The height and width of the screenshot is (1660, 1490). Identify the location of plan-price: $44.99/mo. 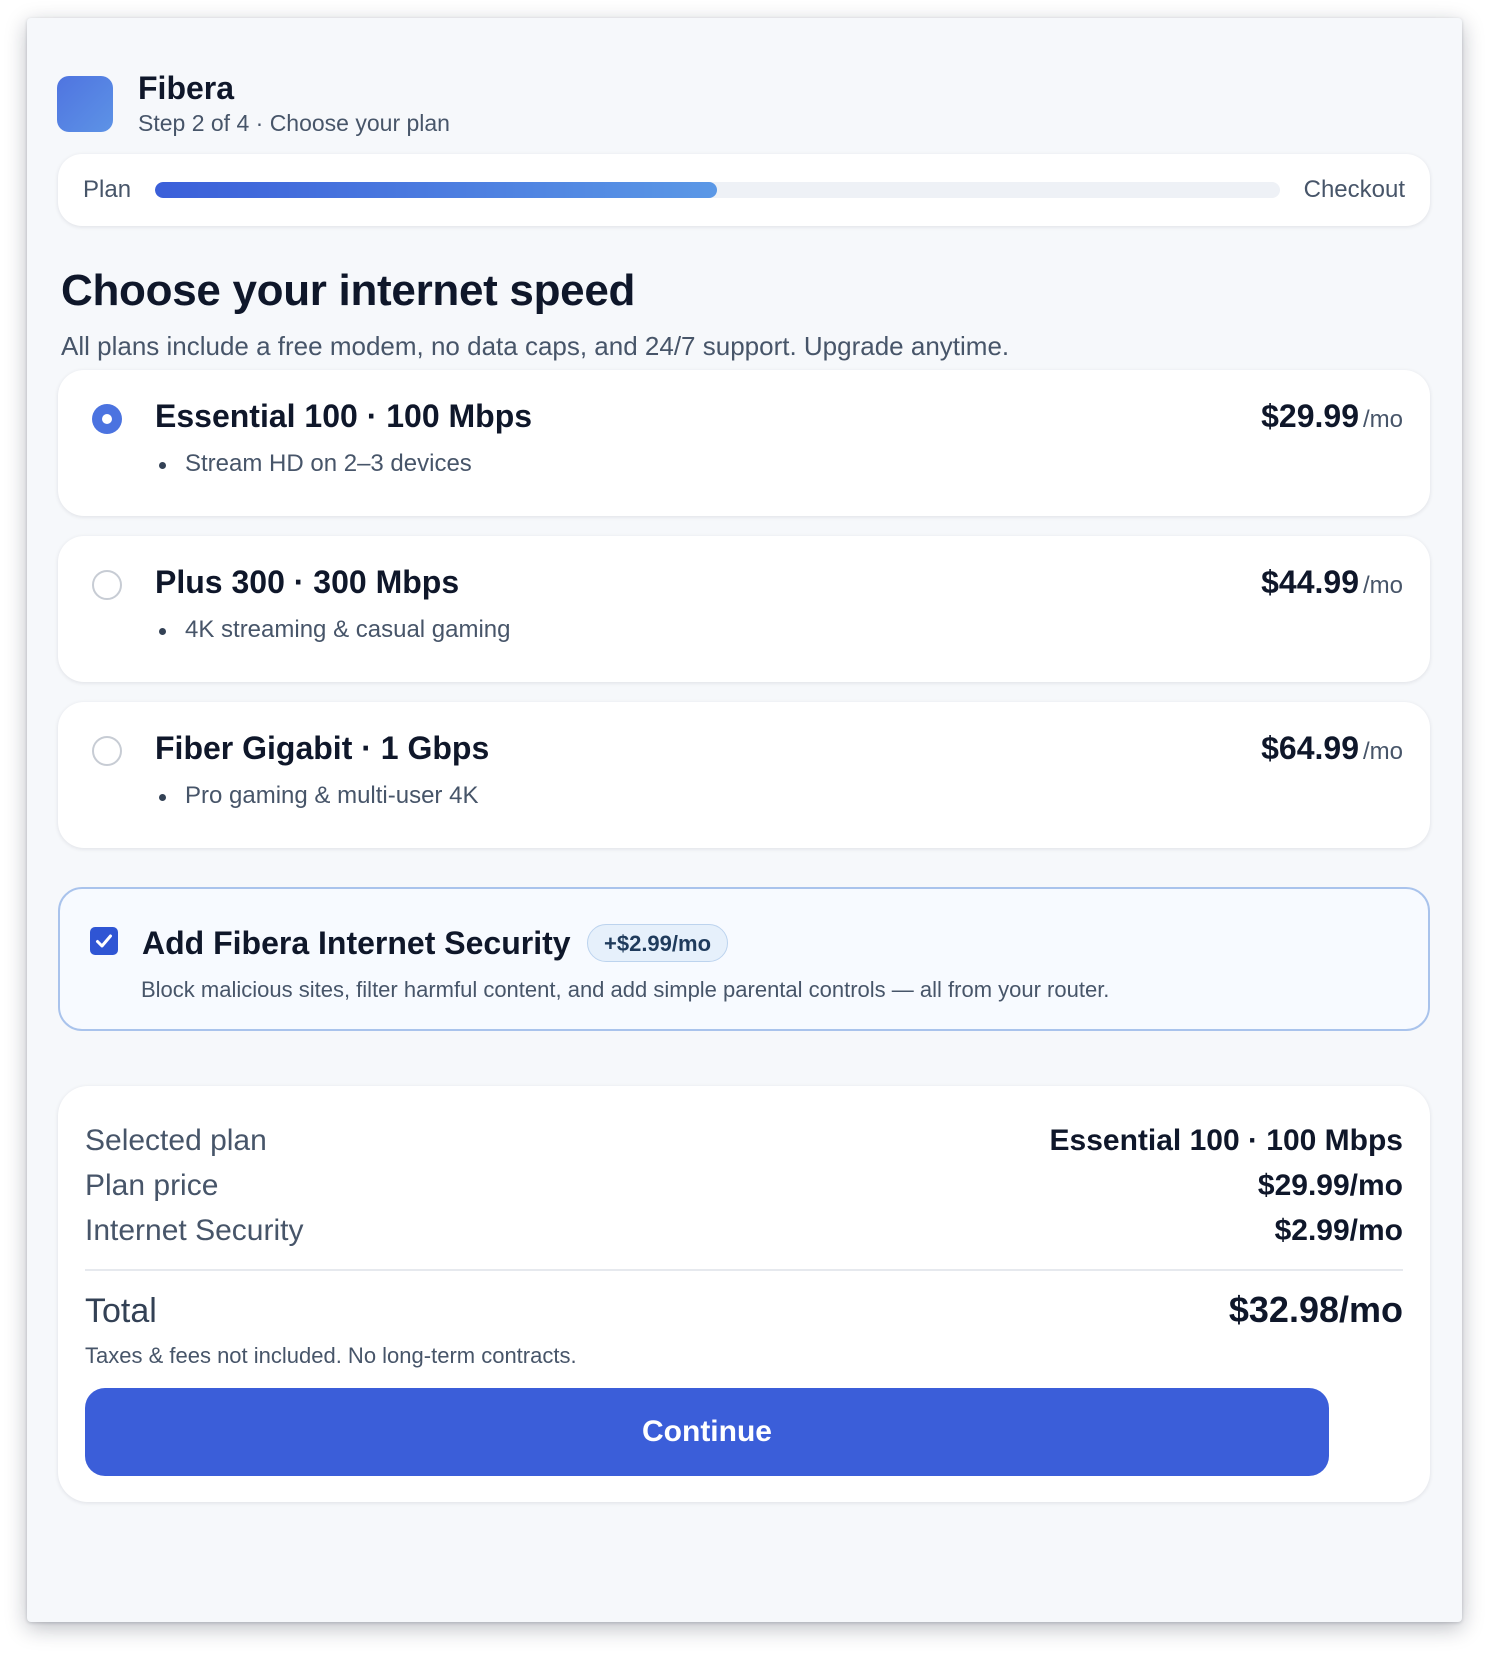
(1332, 582).